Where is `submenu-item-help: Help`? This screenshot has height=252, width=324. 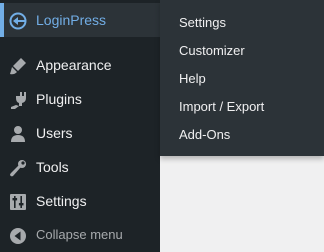
submenu-item-help: Help is located at coordinates (192, 79).